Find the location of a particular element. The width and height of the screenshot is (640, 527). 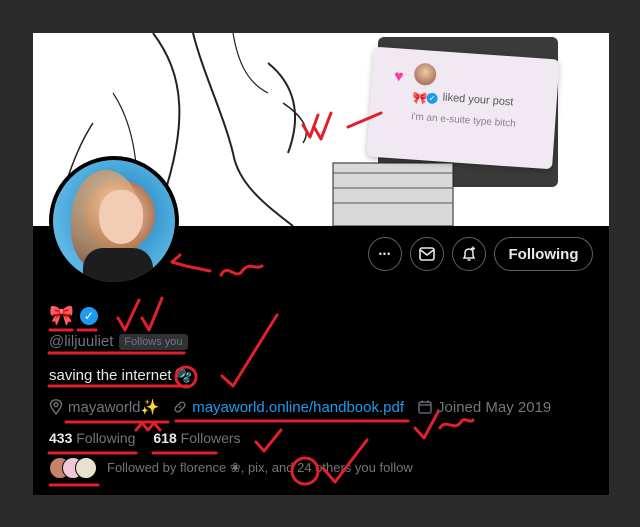

mutual-avatars is located at coordinates (73, 468).